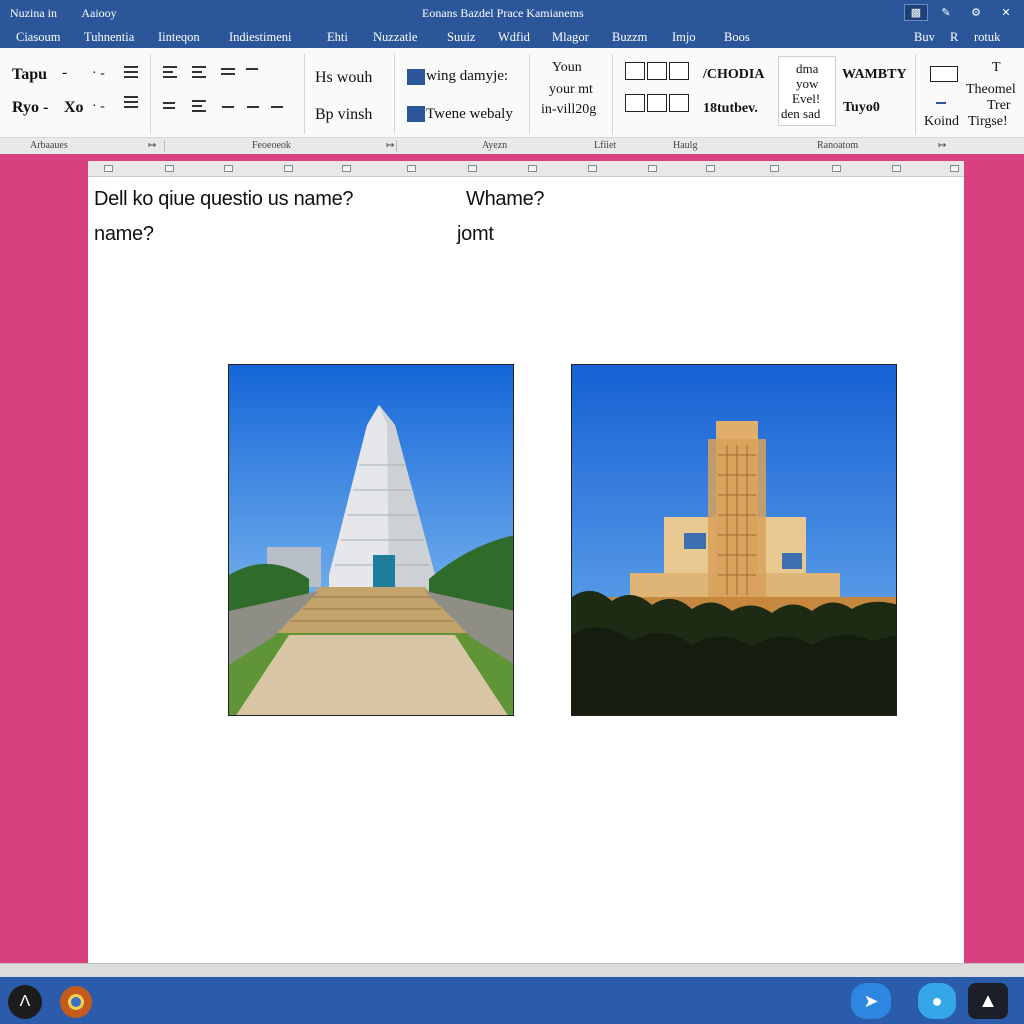  Describe the element at coordinates (512, 970) in the screenshot. I see `status-strip` at that location.